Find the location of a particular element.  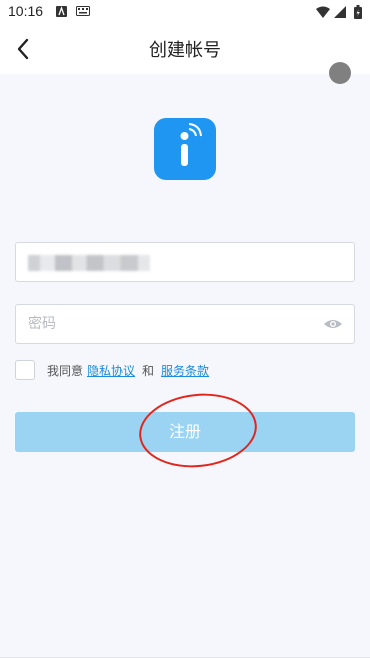

status-bar: 10:16 is located at coordinates (185, 12).